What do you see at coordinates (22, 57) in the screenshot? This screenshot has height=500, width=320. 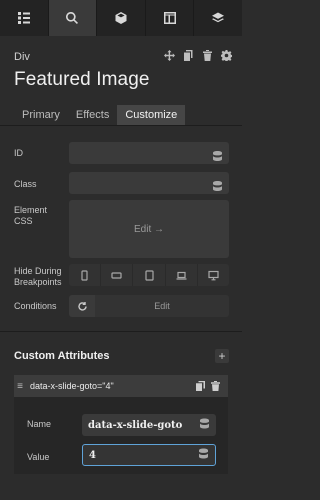 I see `element-type: Div` at bounding box center [22, 57].